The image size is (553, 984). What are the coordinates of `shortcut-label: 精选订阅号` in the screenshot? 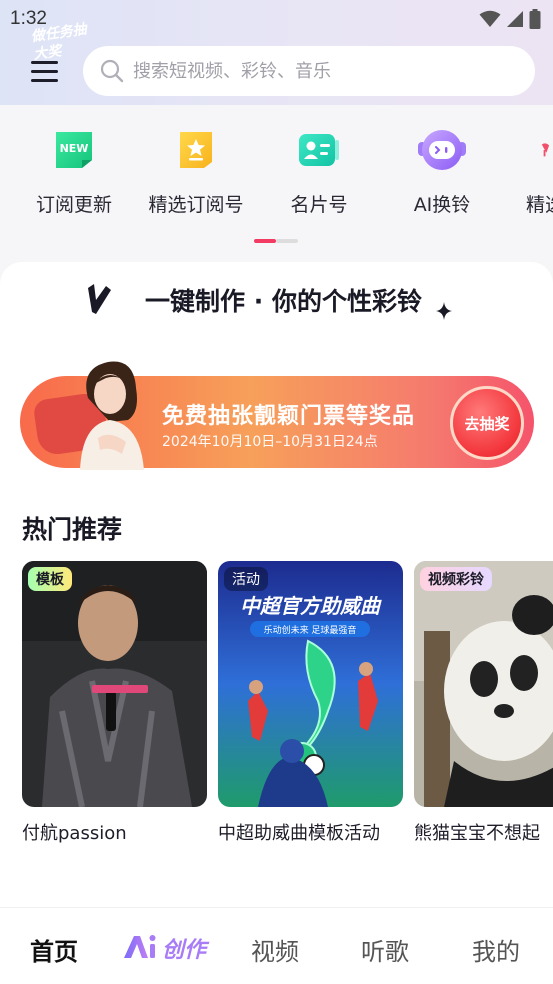 It's located at (196, 205).